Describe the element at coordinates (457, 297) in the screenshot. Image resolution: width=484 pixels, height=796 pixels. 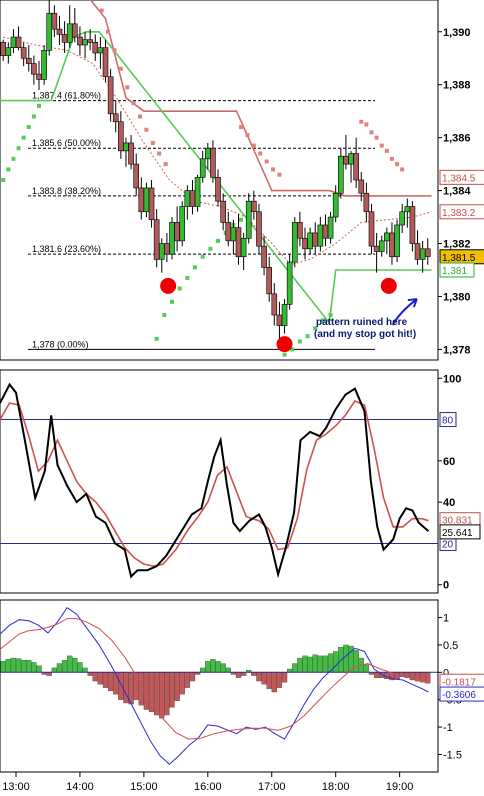
I see `price-tick-5: 1,380` at that location.